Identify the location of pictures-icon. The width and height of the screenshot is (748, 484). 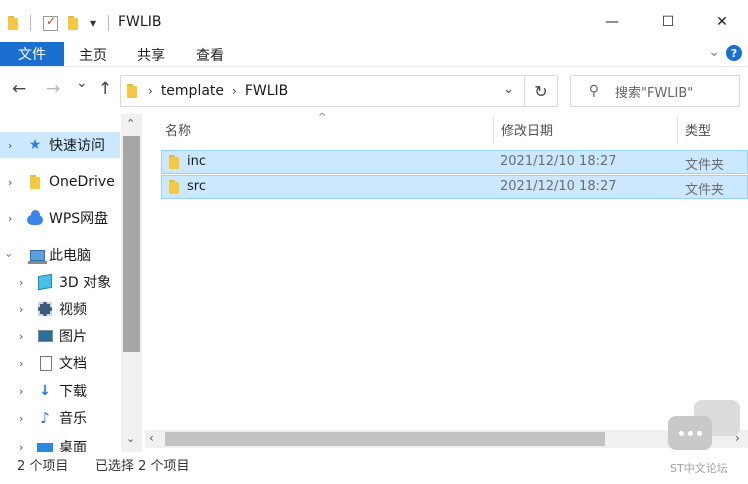
(45, 336).